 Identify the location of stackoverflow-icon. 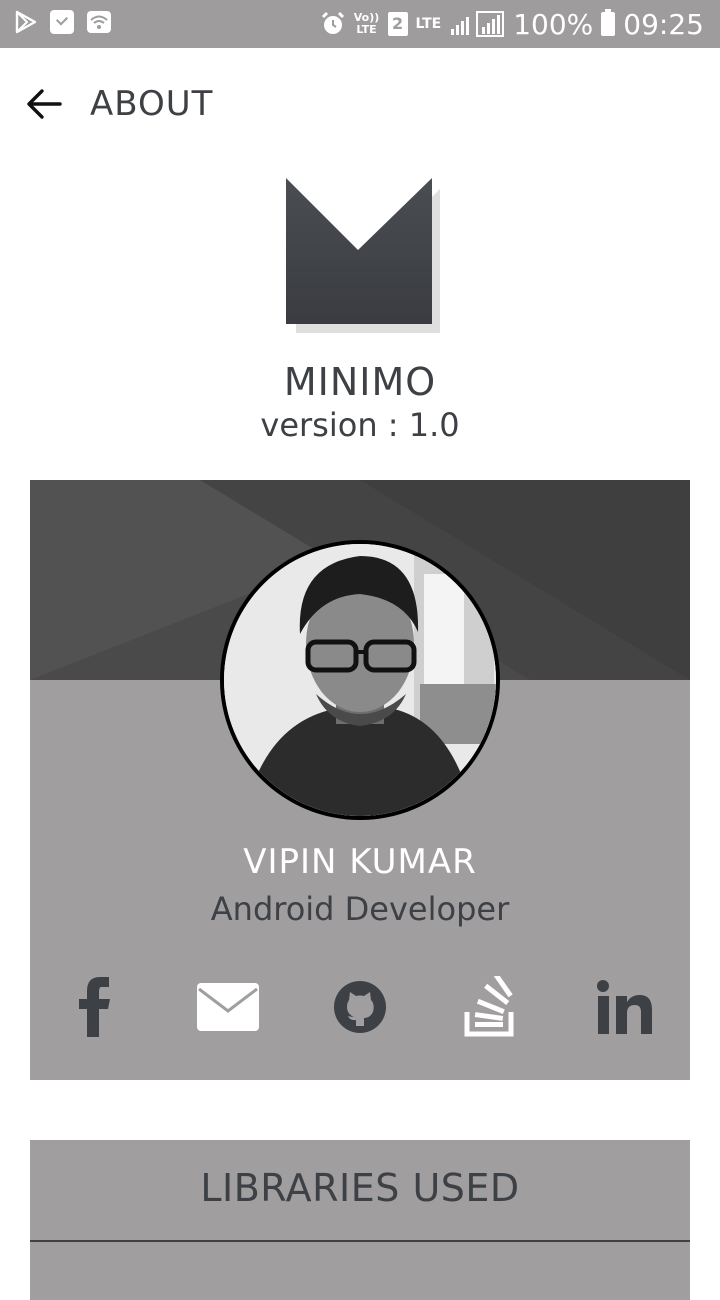
(489, 1006).